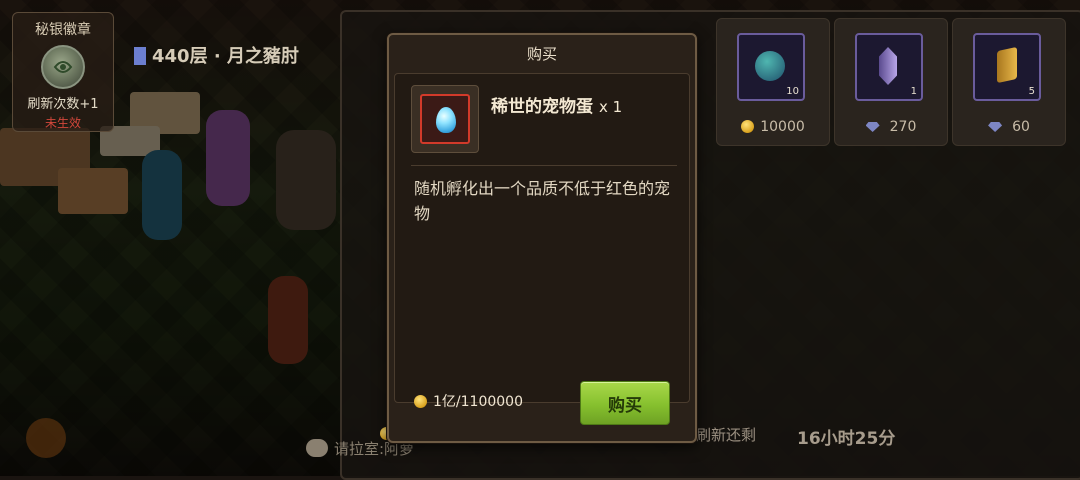 The height and width of the screenshot is (480, 1080). What do you see at coordinates (541, 54) in the screenshot?
I see `dialog-title: 购买` at bounding box center [541, 54].